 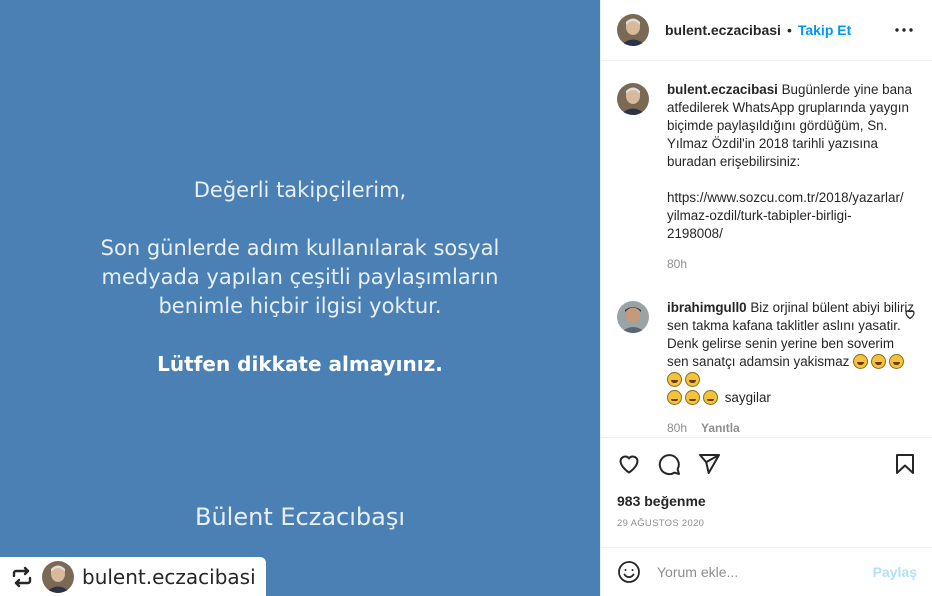 What do you see at coordinates (791, 428) in the screenshot?
I see `comment-meta: 80h Yanıtla` at bounding box center [791, 428].